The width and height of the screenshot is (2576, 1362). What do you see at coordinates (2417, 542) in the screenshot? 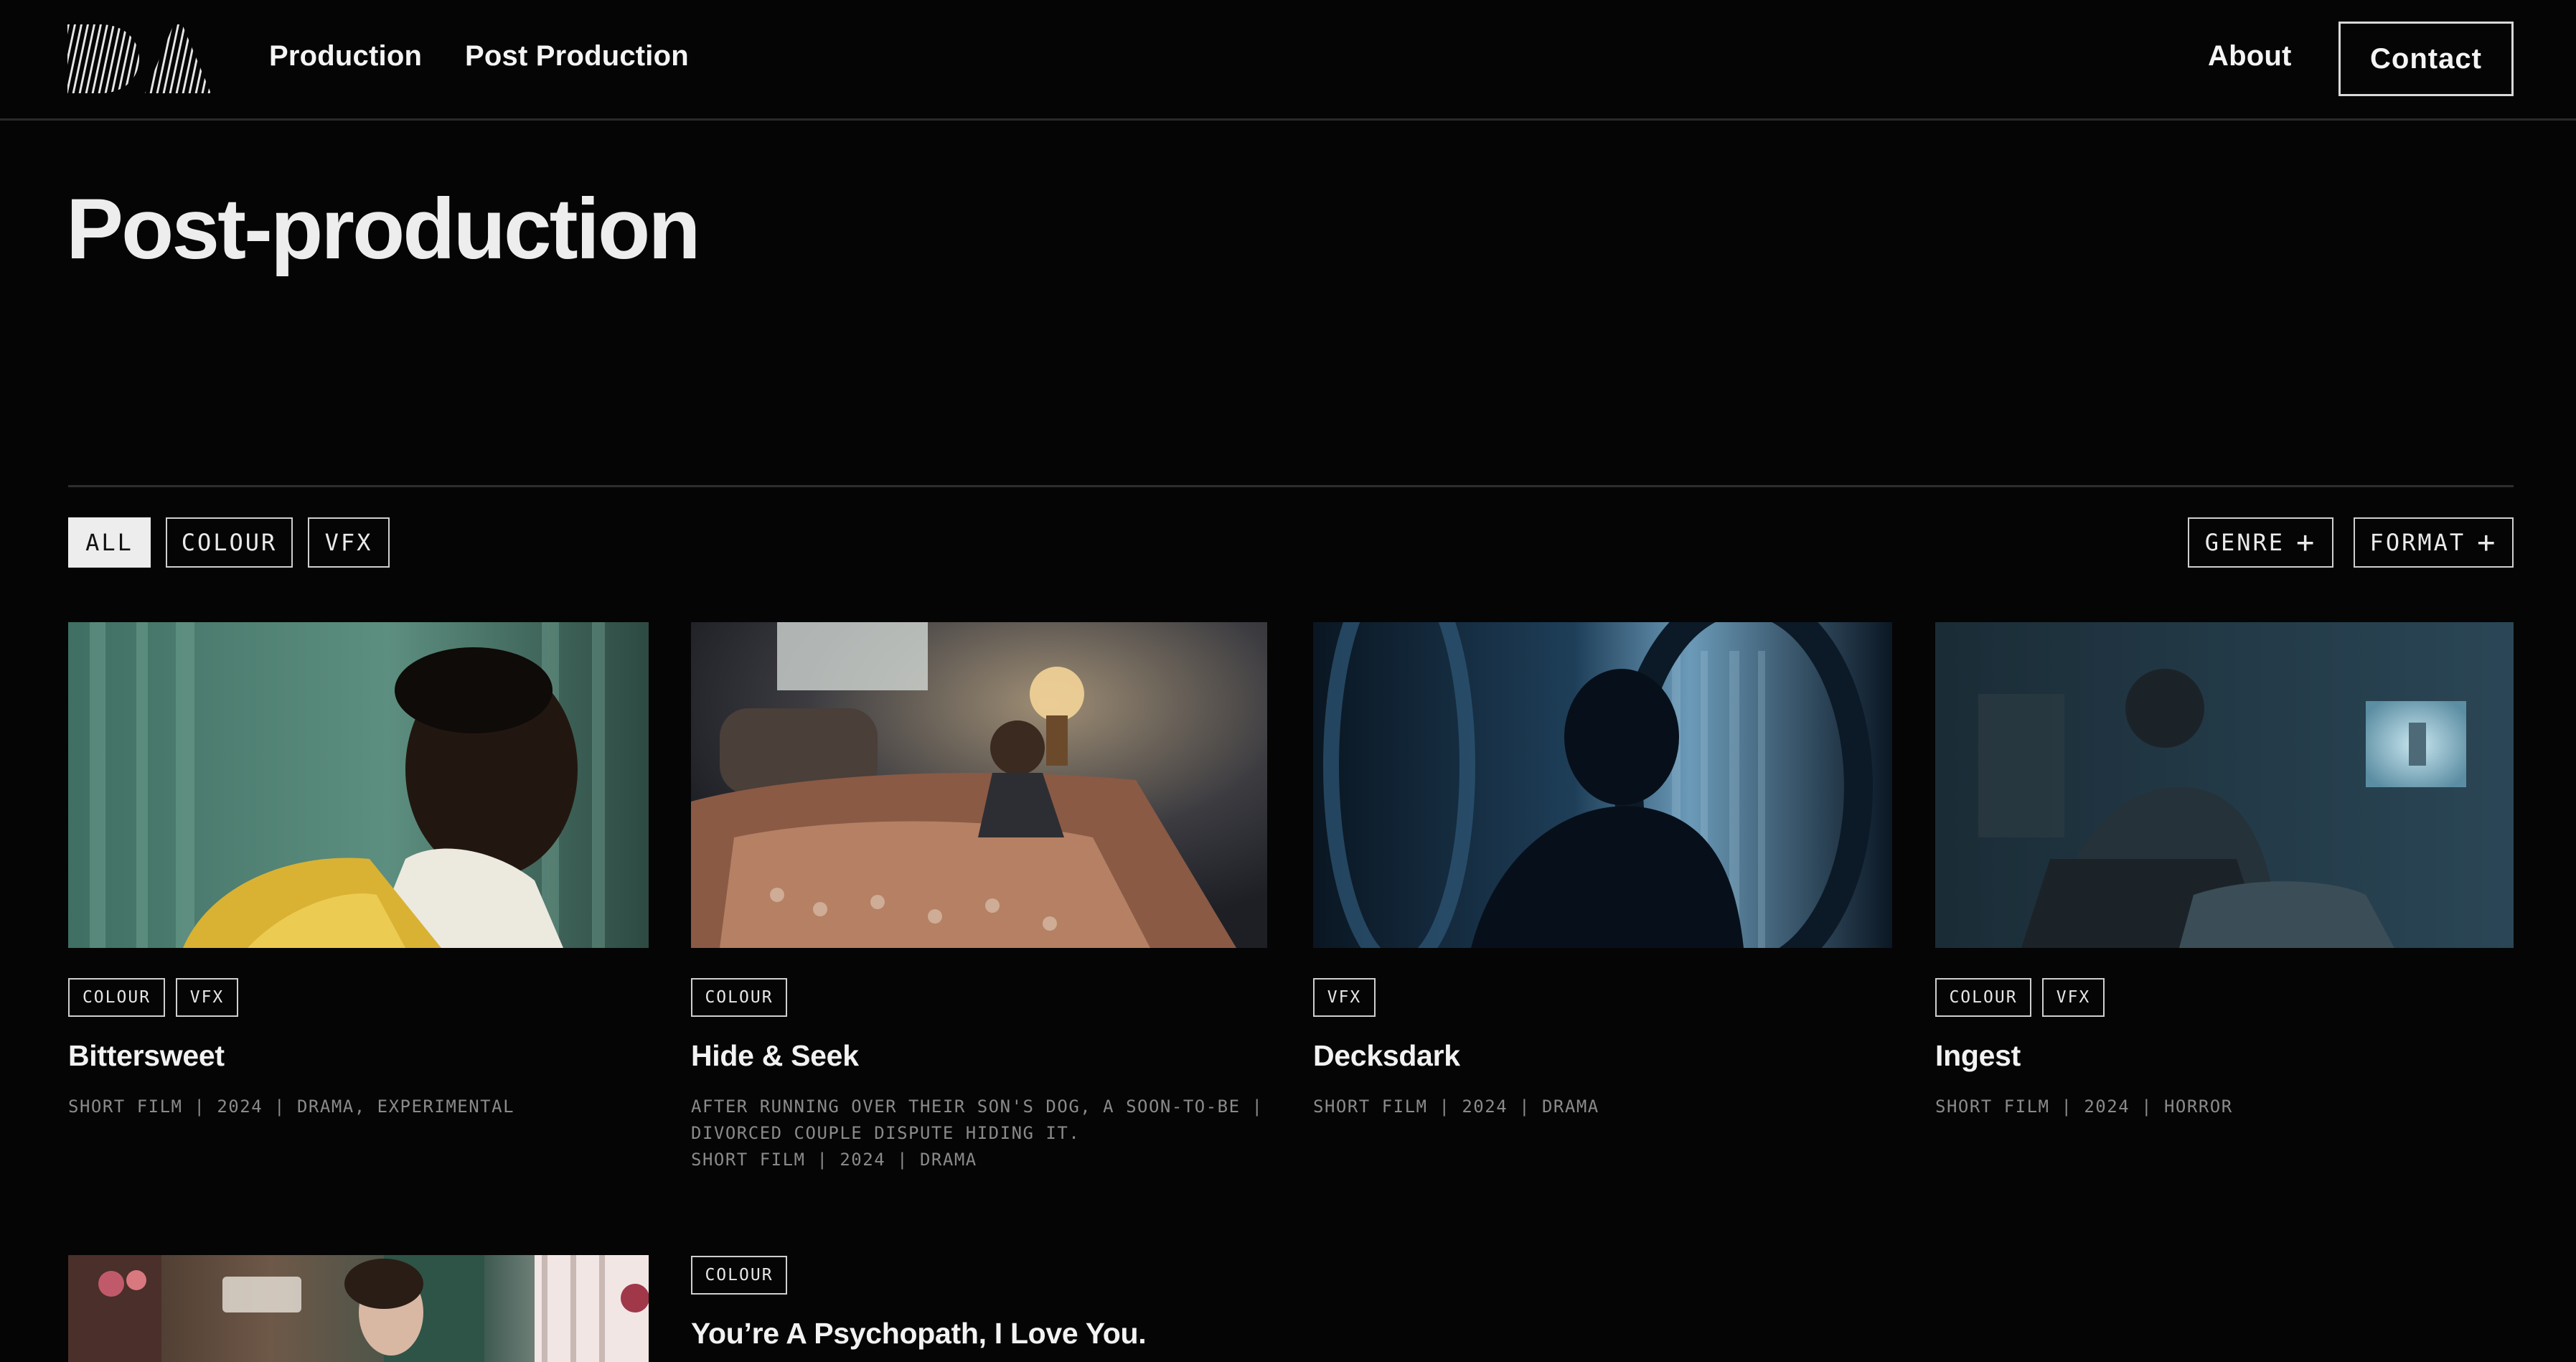
I see `format-label: FORMAT` at bounding box center [2417, 542].